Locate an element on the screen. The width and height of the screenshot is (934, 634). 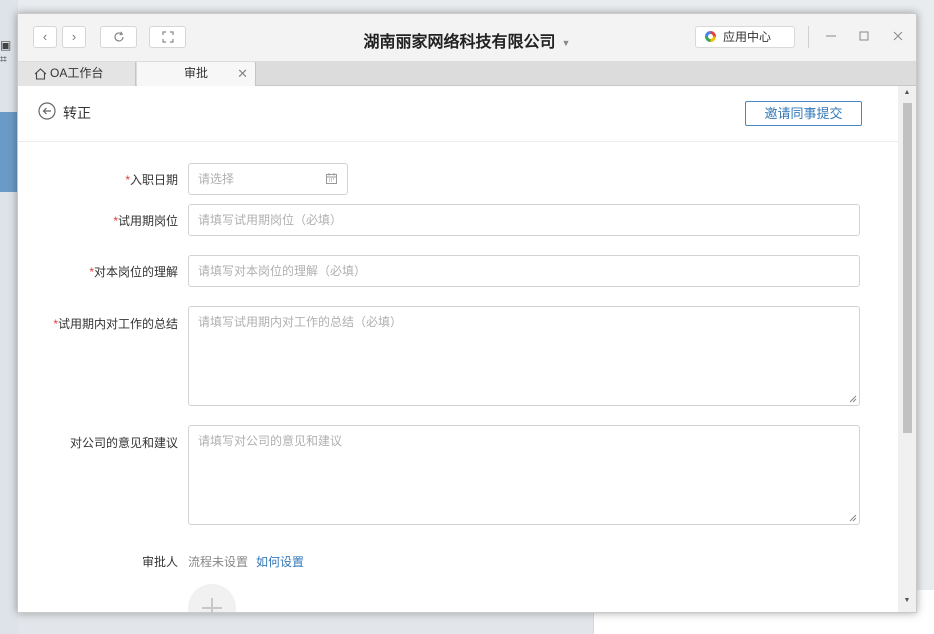
probation-summary-label-text: 试用期内对工作的总结 is located at coordinates (117, 324).